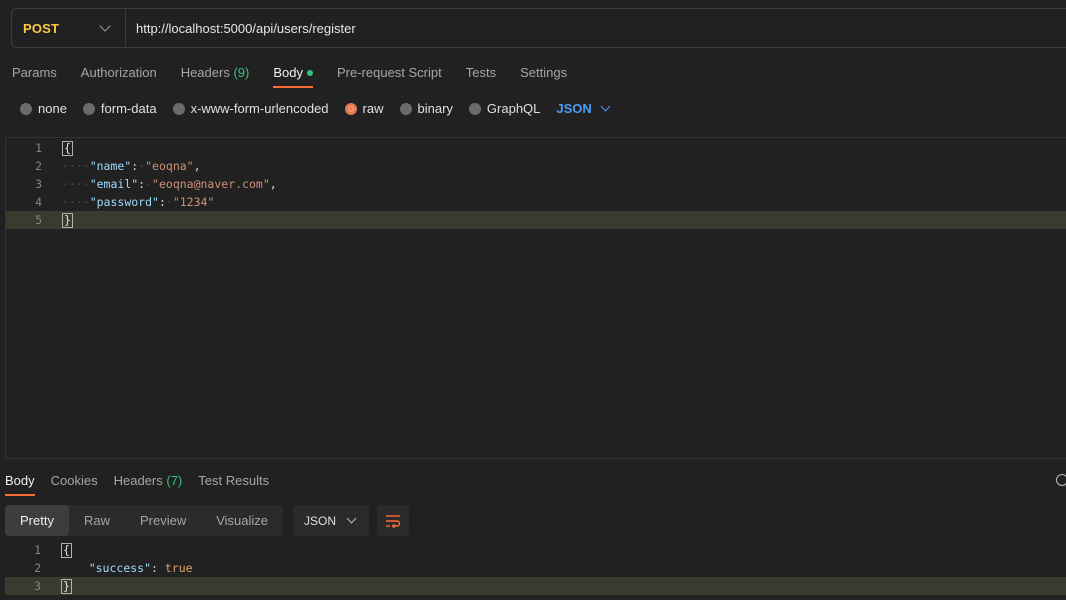 The height and width of the screenshot is (600, 1066). What do you see at coordinates (74, 480) in the screenshot?
I see `tab-label: Cookies` at bounding box center [74, 480].